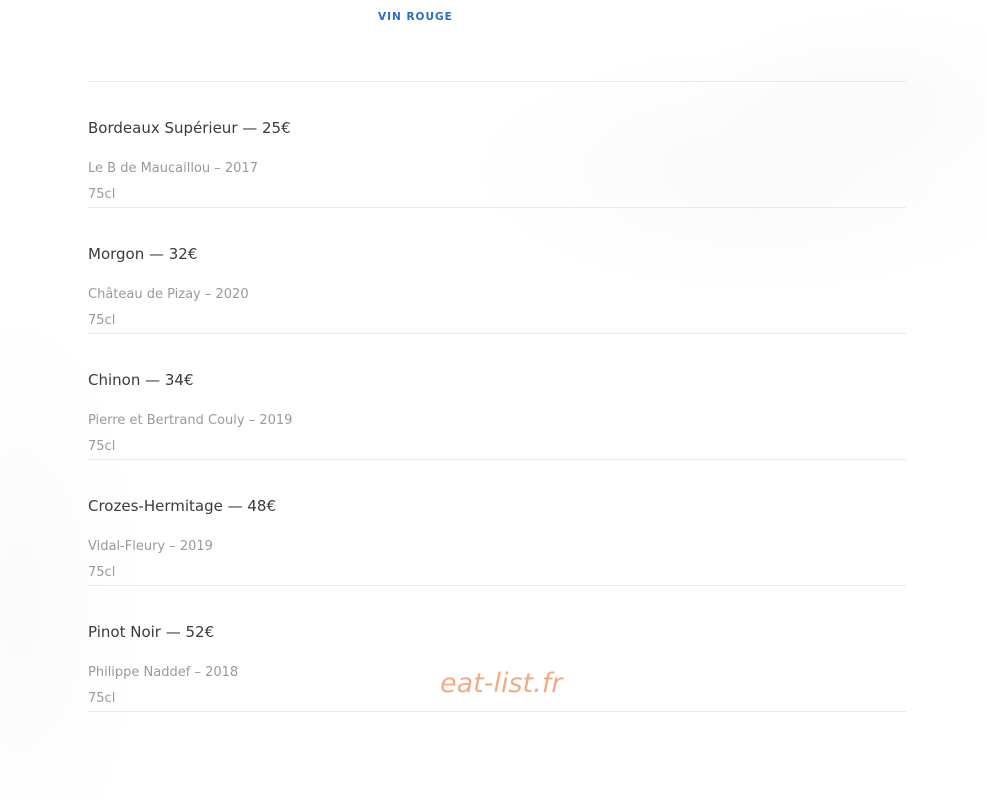 The image size is (989, 800). What do you see at coordinates (190, 420) in the screenshot?
I see `wine-producer: Pierre et Bertrand Couly – 2019` at bounding box center [190, 420].